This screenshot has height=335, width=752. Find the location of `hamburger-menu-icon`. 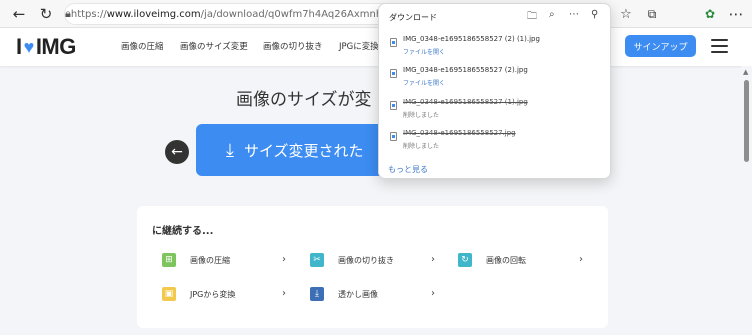

hamburger-menu-icon is located at coordinates (719, 46).